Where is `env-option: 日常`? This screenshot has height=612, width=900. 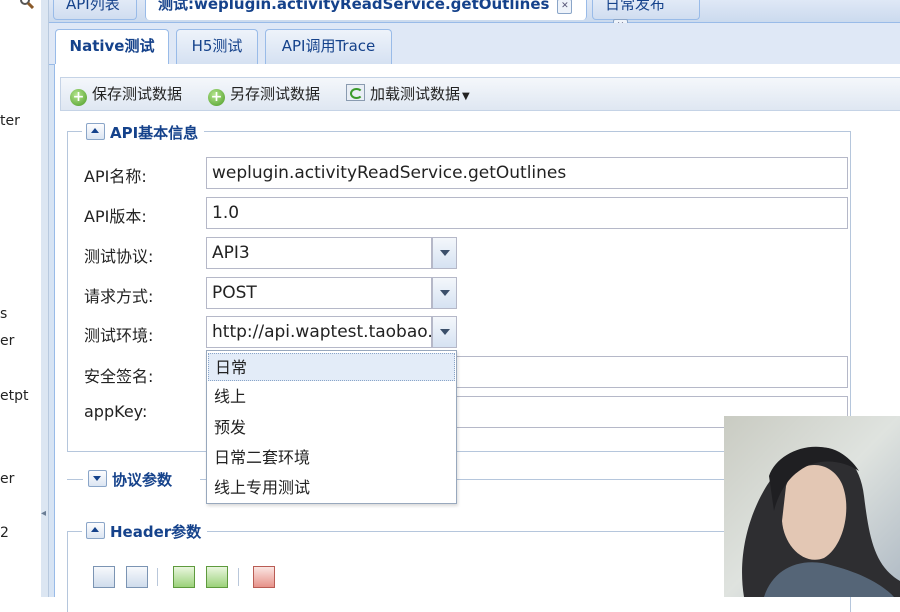 env-option: 日常 is located at coordinates (331, 367).